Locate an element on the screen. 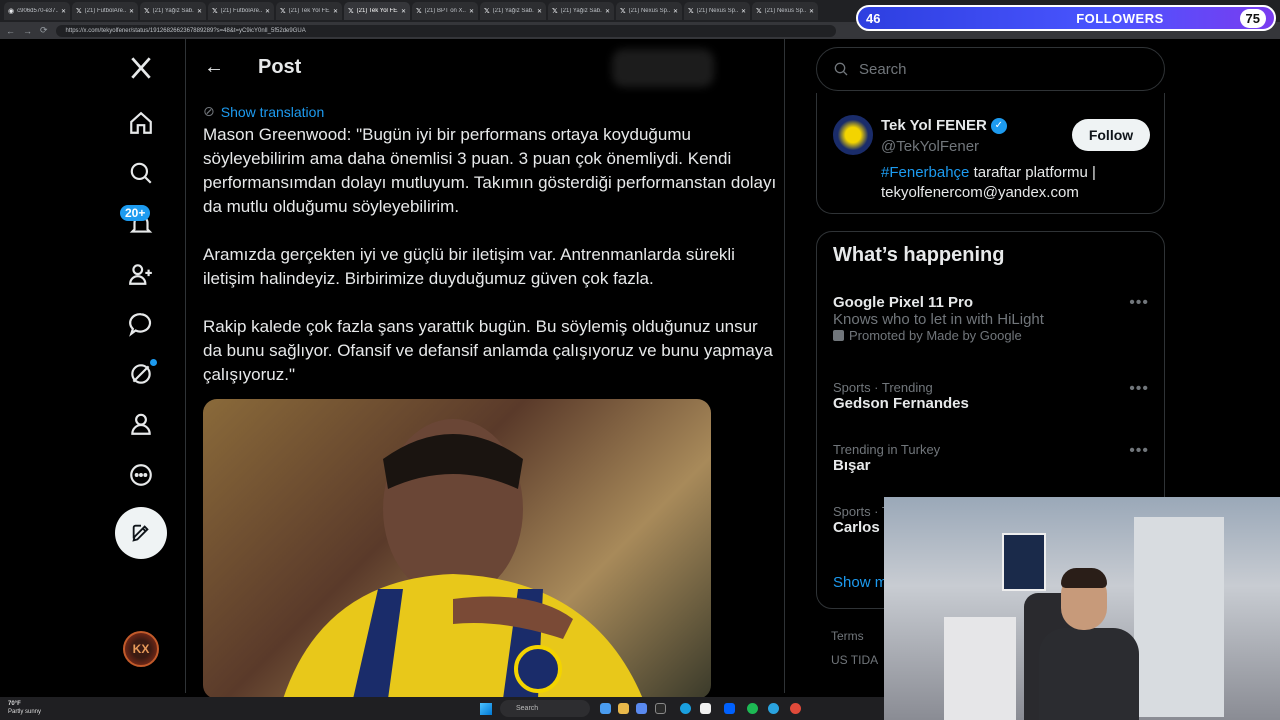 The height and width of the screenshot is (720, 1280). x-logo-icon is located at coordinates (141, 68).